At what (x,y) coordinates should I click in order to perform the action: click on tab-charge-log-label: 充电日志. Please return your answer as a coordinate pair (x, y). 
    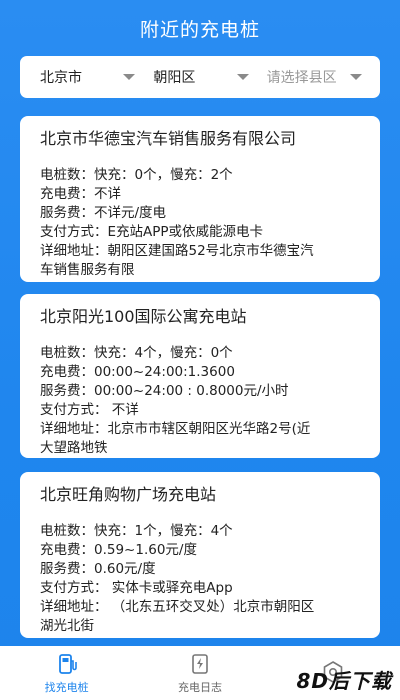
    Looking at the image, I should click on (199, 687).